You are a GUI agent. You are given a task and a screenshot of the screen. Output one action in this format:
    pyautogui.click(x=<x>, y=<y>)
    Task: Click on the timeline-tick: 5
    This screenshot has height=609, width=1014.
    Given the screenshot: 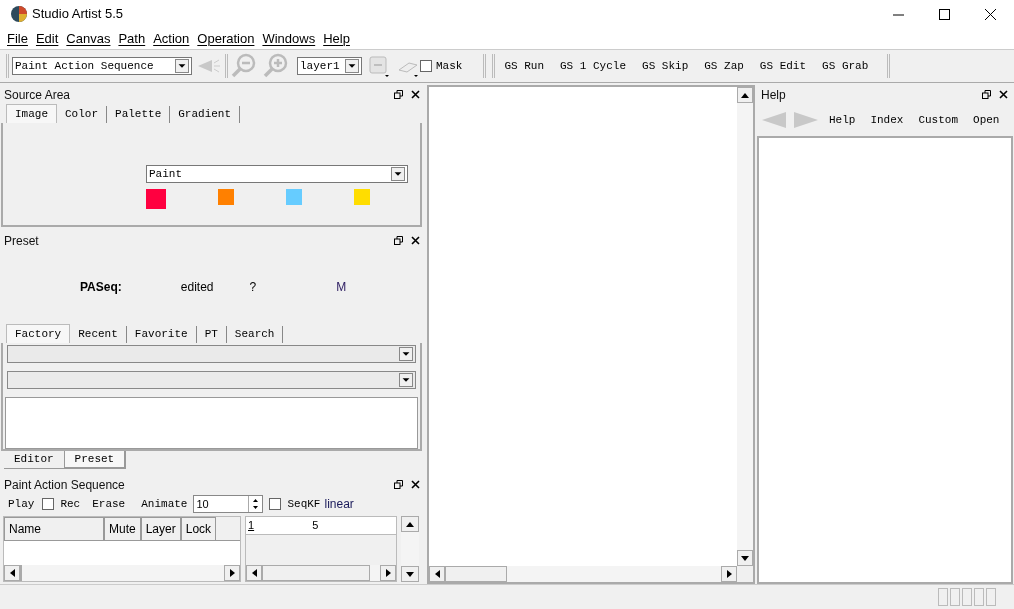 What is the action you would take?
    pyautogui.click(x=315, y=526)
    